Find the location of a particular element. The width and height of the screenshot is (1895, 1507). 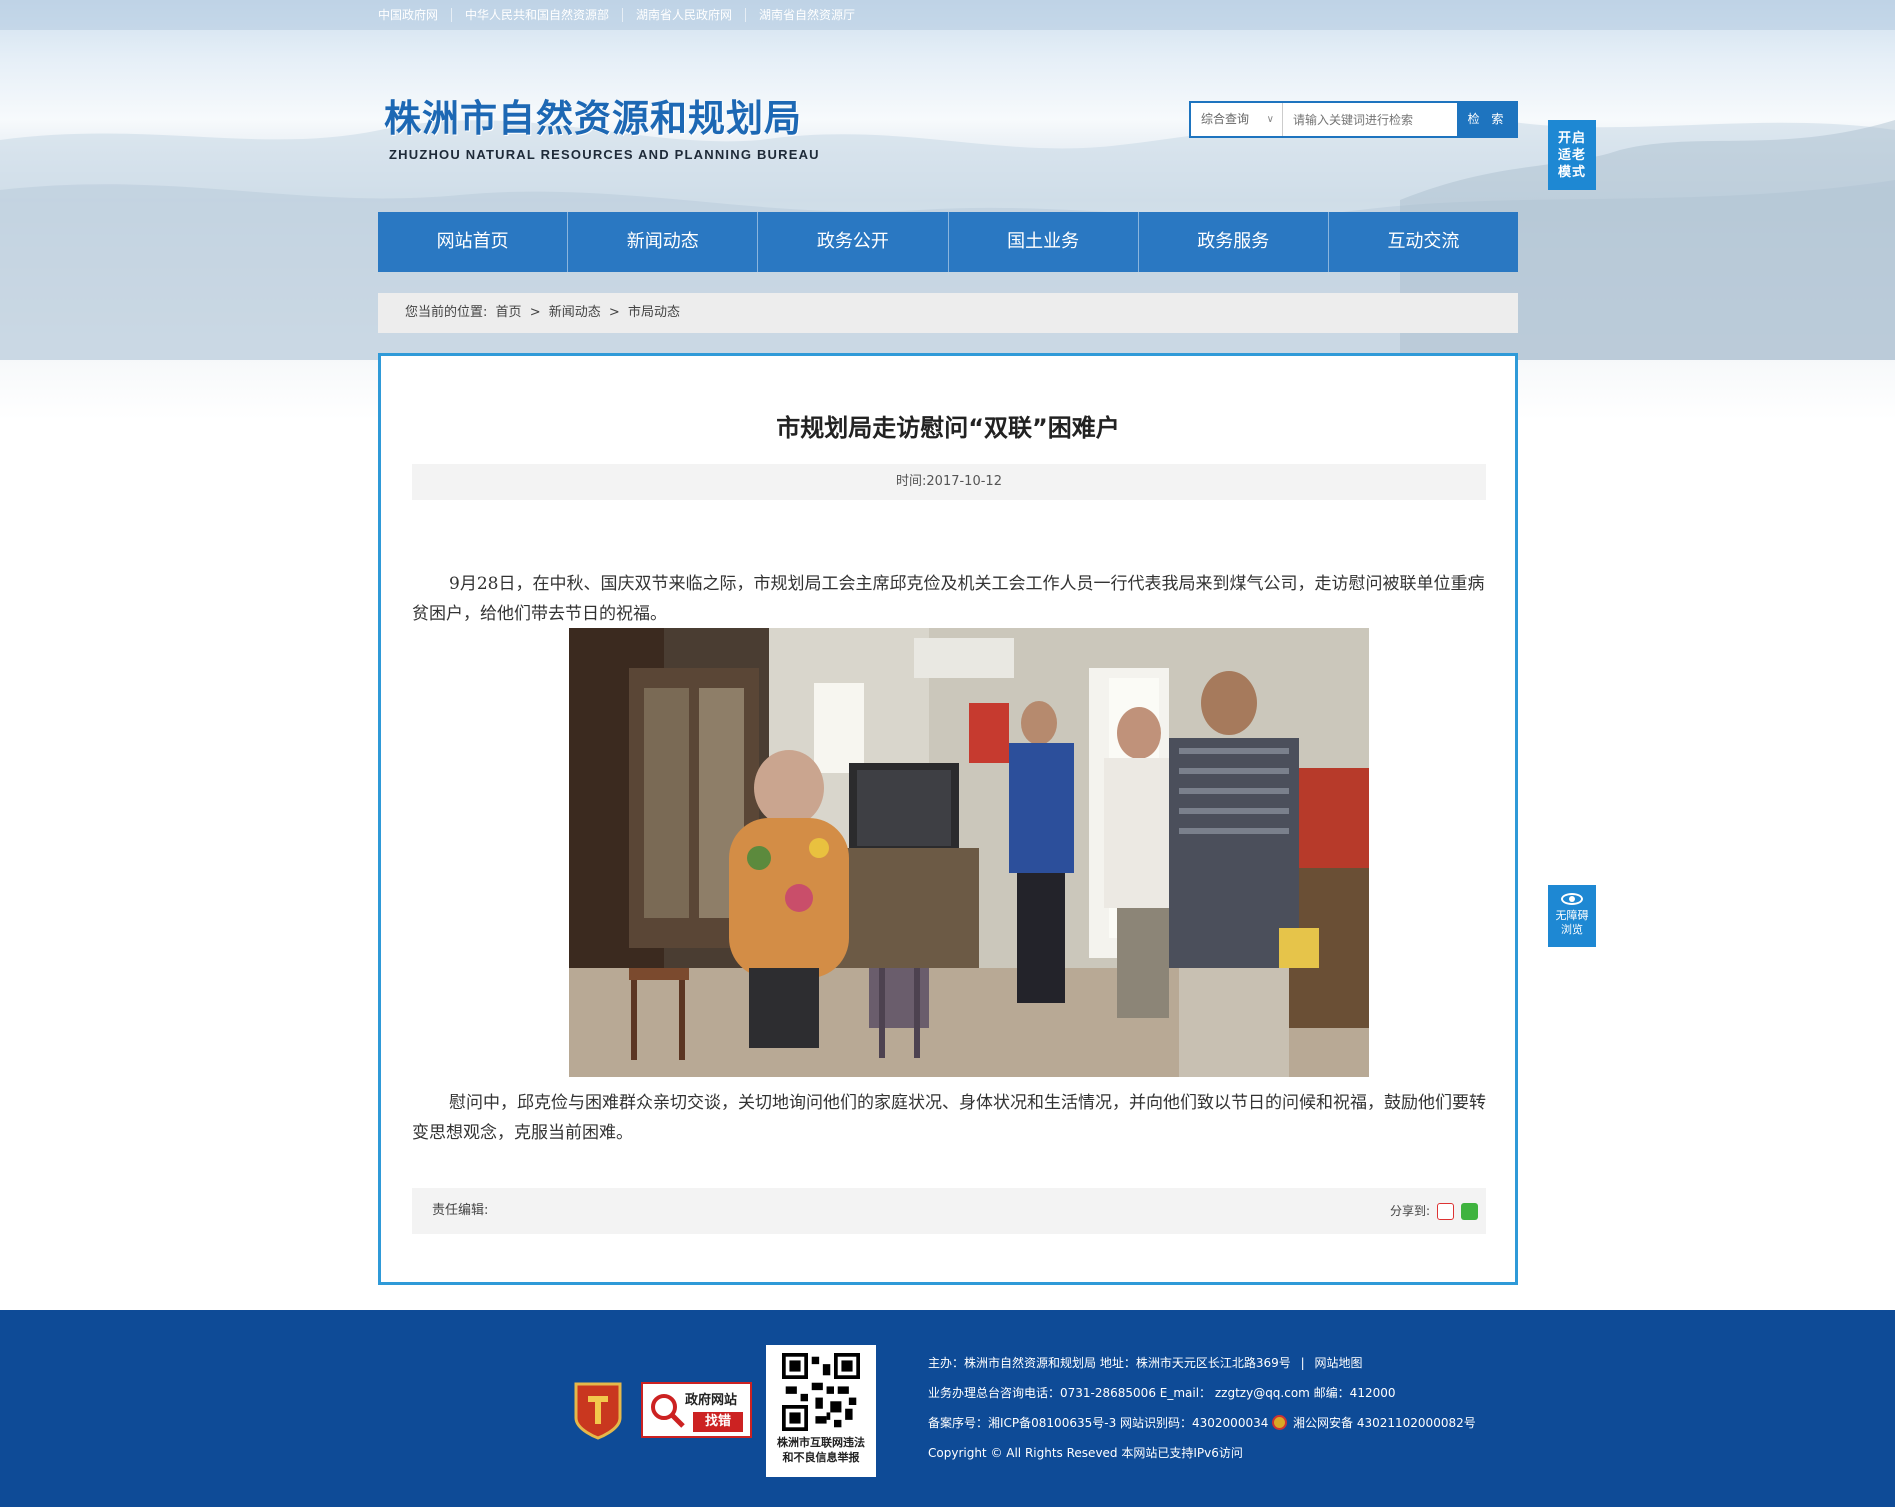

footer-host-address: 主办：株洲市自然资源和规划局 地址：株洲市天元区长江北路369号 is located at coordinates (1109, 1363).